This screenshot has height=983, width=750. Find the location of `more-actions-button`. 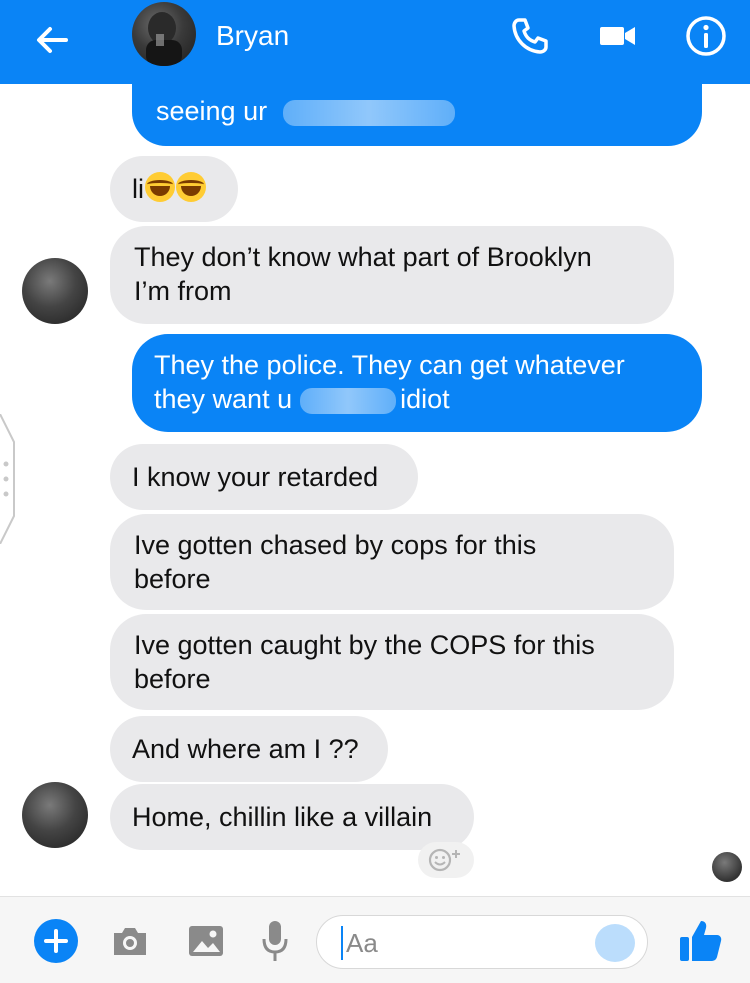

more-actions-button is located at coordinates (56, 941).